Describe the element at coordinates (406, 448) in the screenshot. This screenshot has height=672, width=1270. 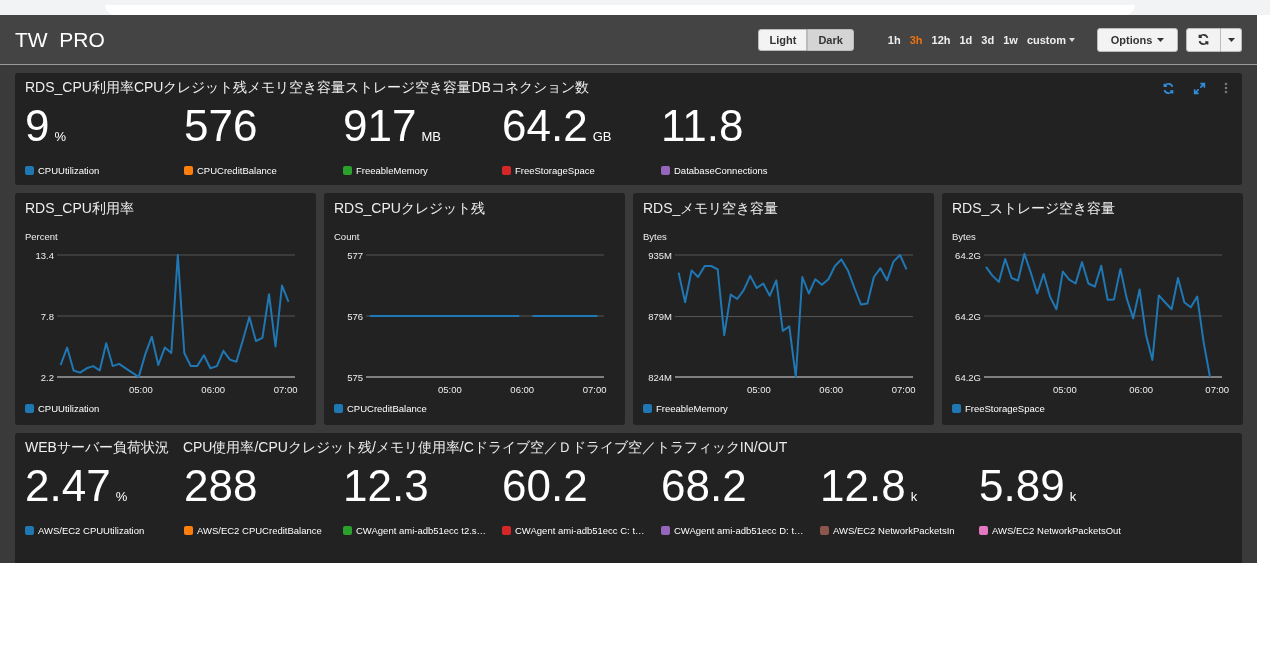
I see `widget-title: WEBサーバー負荷状況 CPU使用率/CPUクレジット残/メモリ使用率/Cドライブ空／Ｄドライブ空／トラフィックIN/OUT` at that location.